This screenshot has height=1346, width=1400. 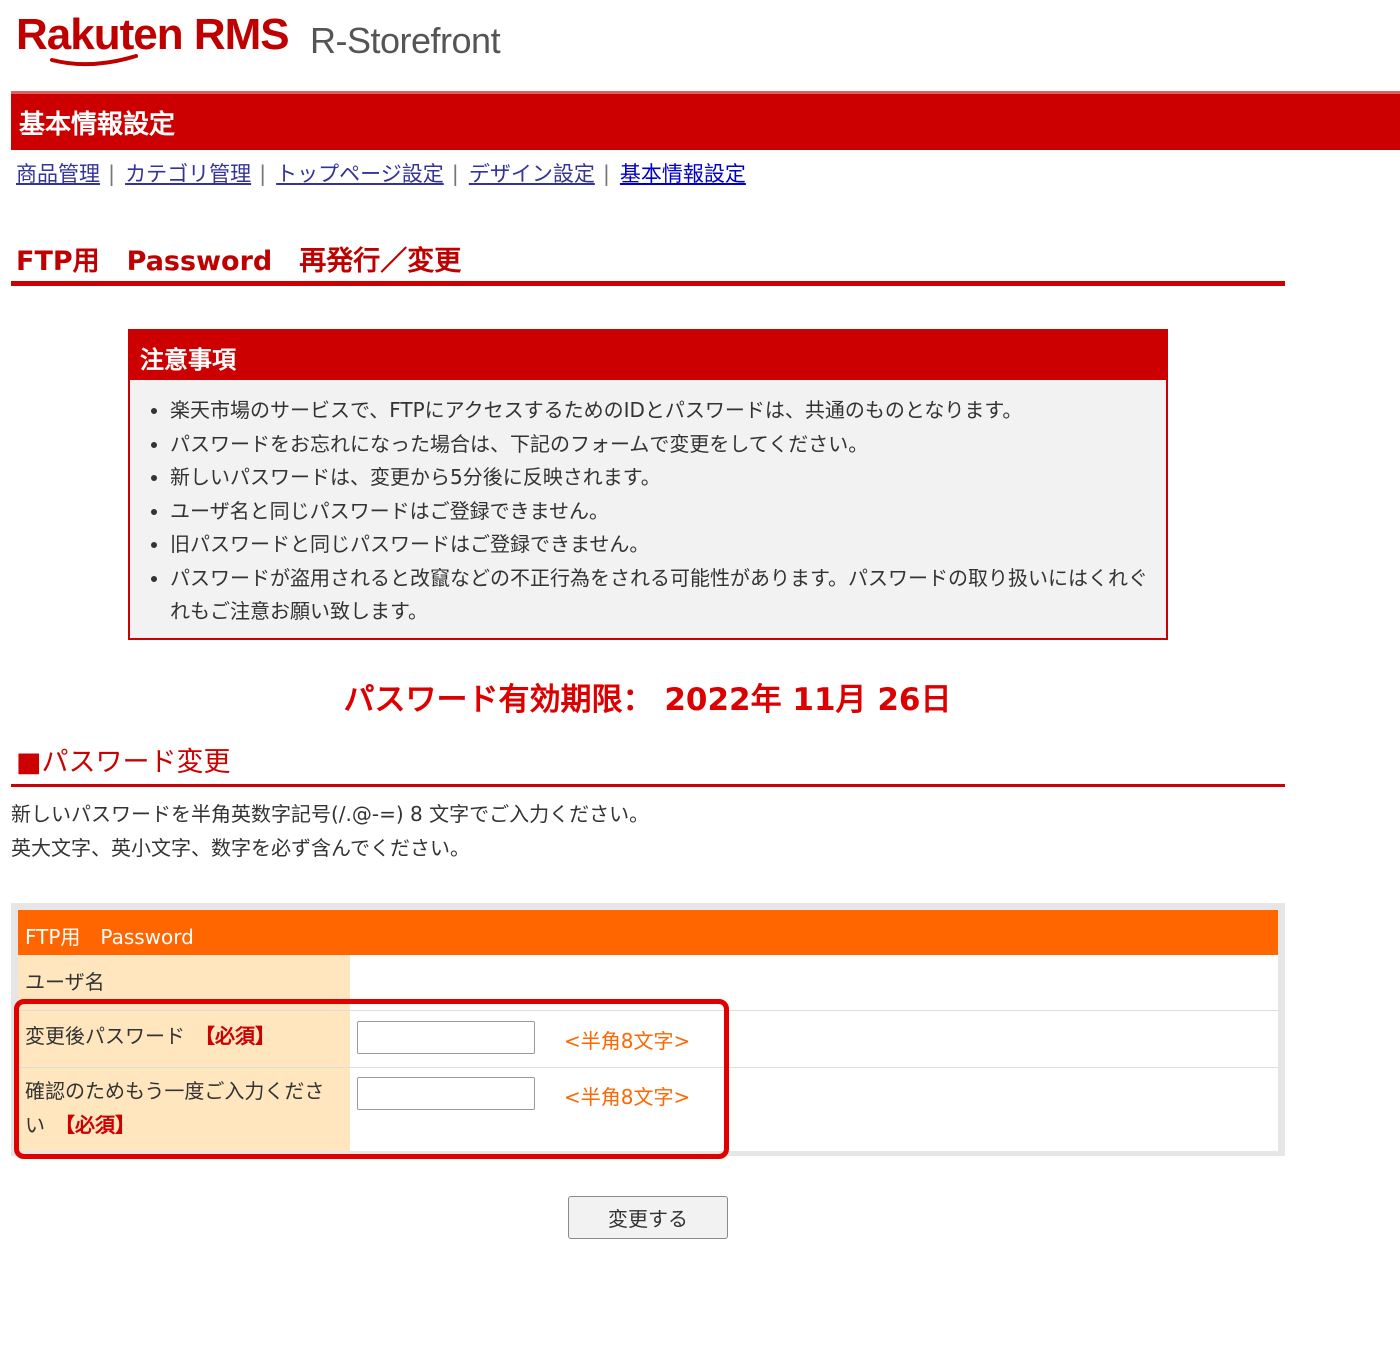 What do you see at coordinates (94, 60) in the screenshot?
I see `logo-swoosh-icon` at bounding box center [94, 60].